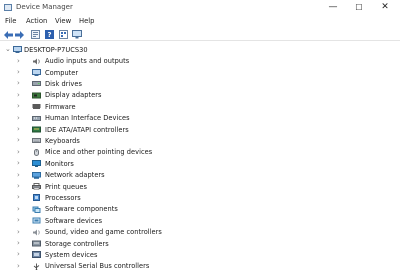  I want to click on toolbar: ?, so click(200, 34).